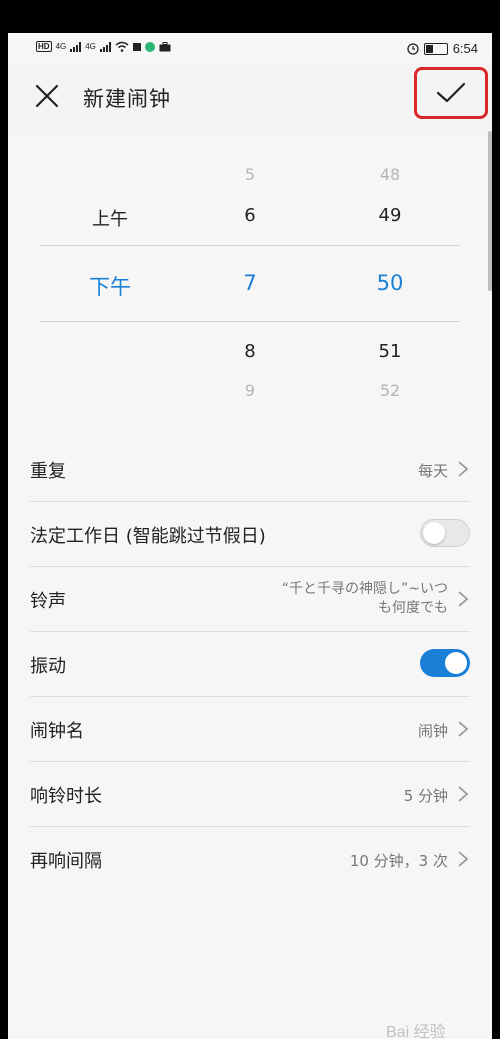  I want to click on status-bar: HD 4G 4G 6:54, so click(250, 48).